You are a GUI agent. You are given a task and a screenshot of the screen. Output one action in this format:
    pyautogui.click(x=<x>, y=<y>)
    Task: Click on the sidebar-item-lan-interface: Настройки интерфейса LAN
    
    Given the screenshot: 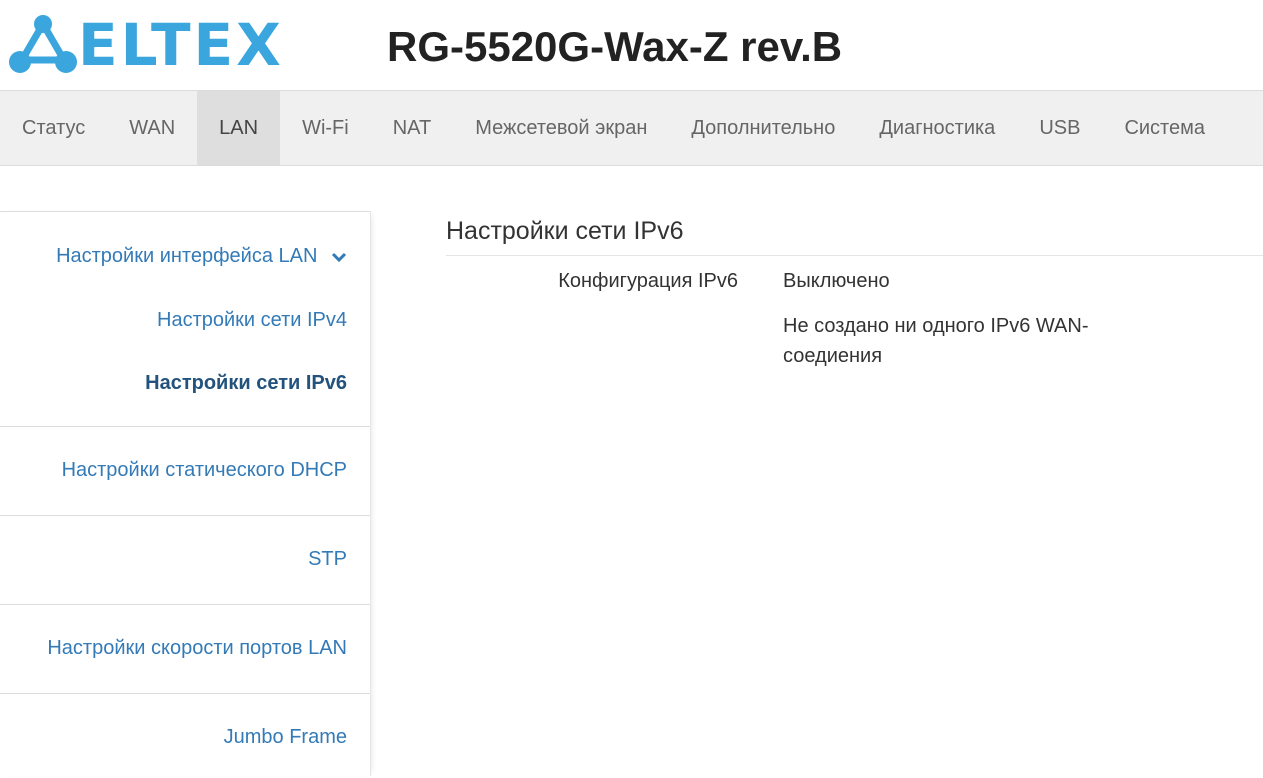 What is the action you would take?
    pyautogui.click(x=185, y=244)
    